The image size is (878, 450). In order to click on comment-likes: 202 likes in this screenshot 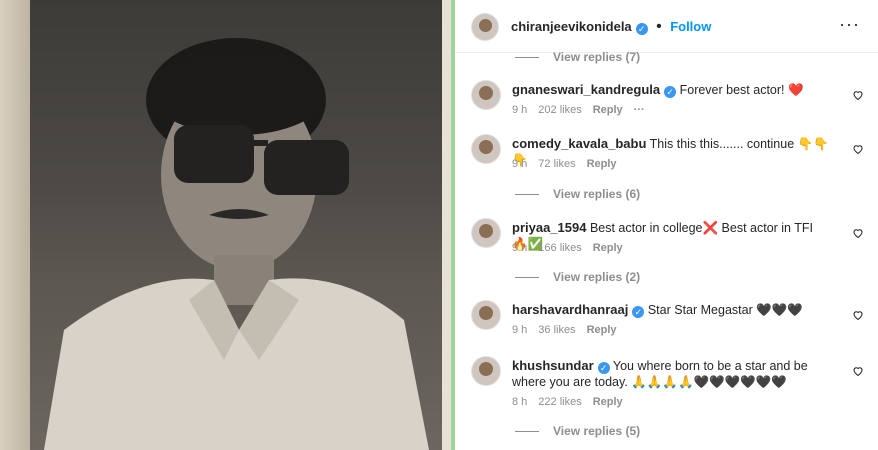, I will do `click(559, 110)`.